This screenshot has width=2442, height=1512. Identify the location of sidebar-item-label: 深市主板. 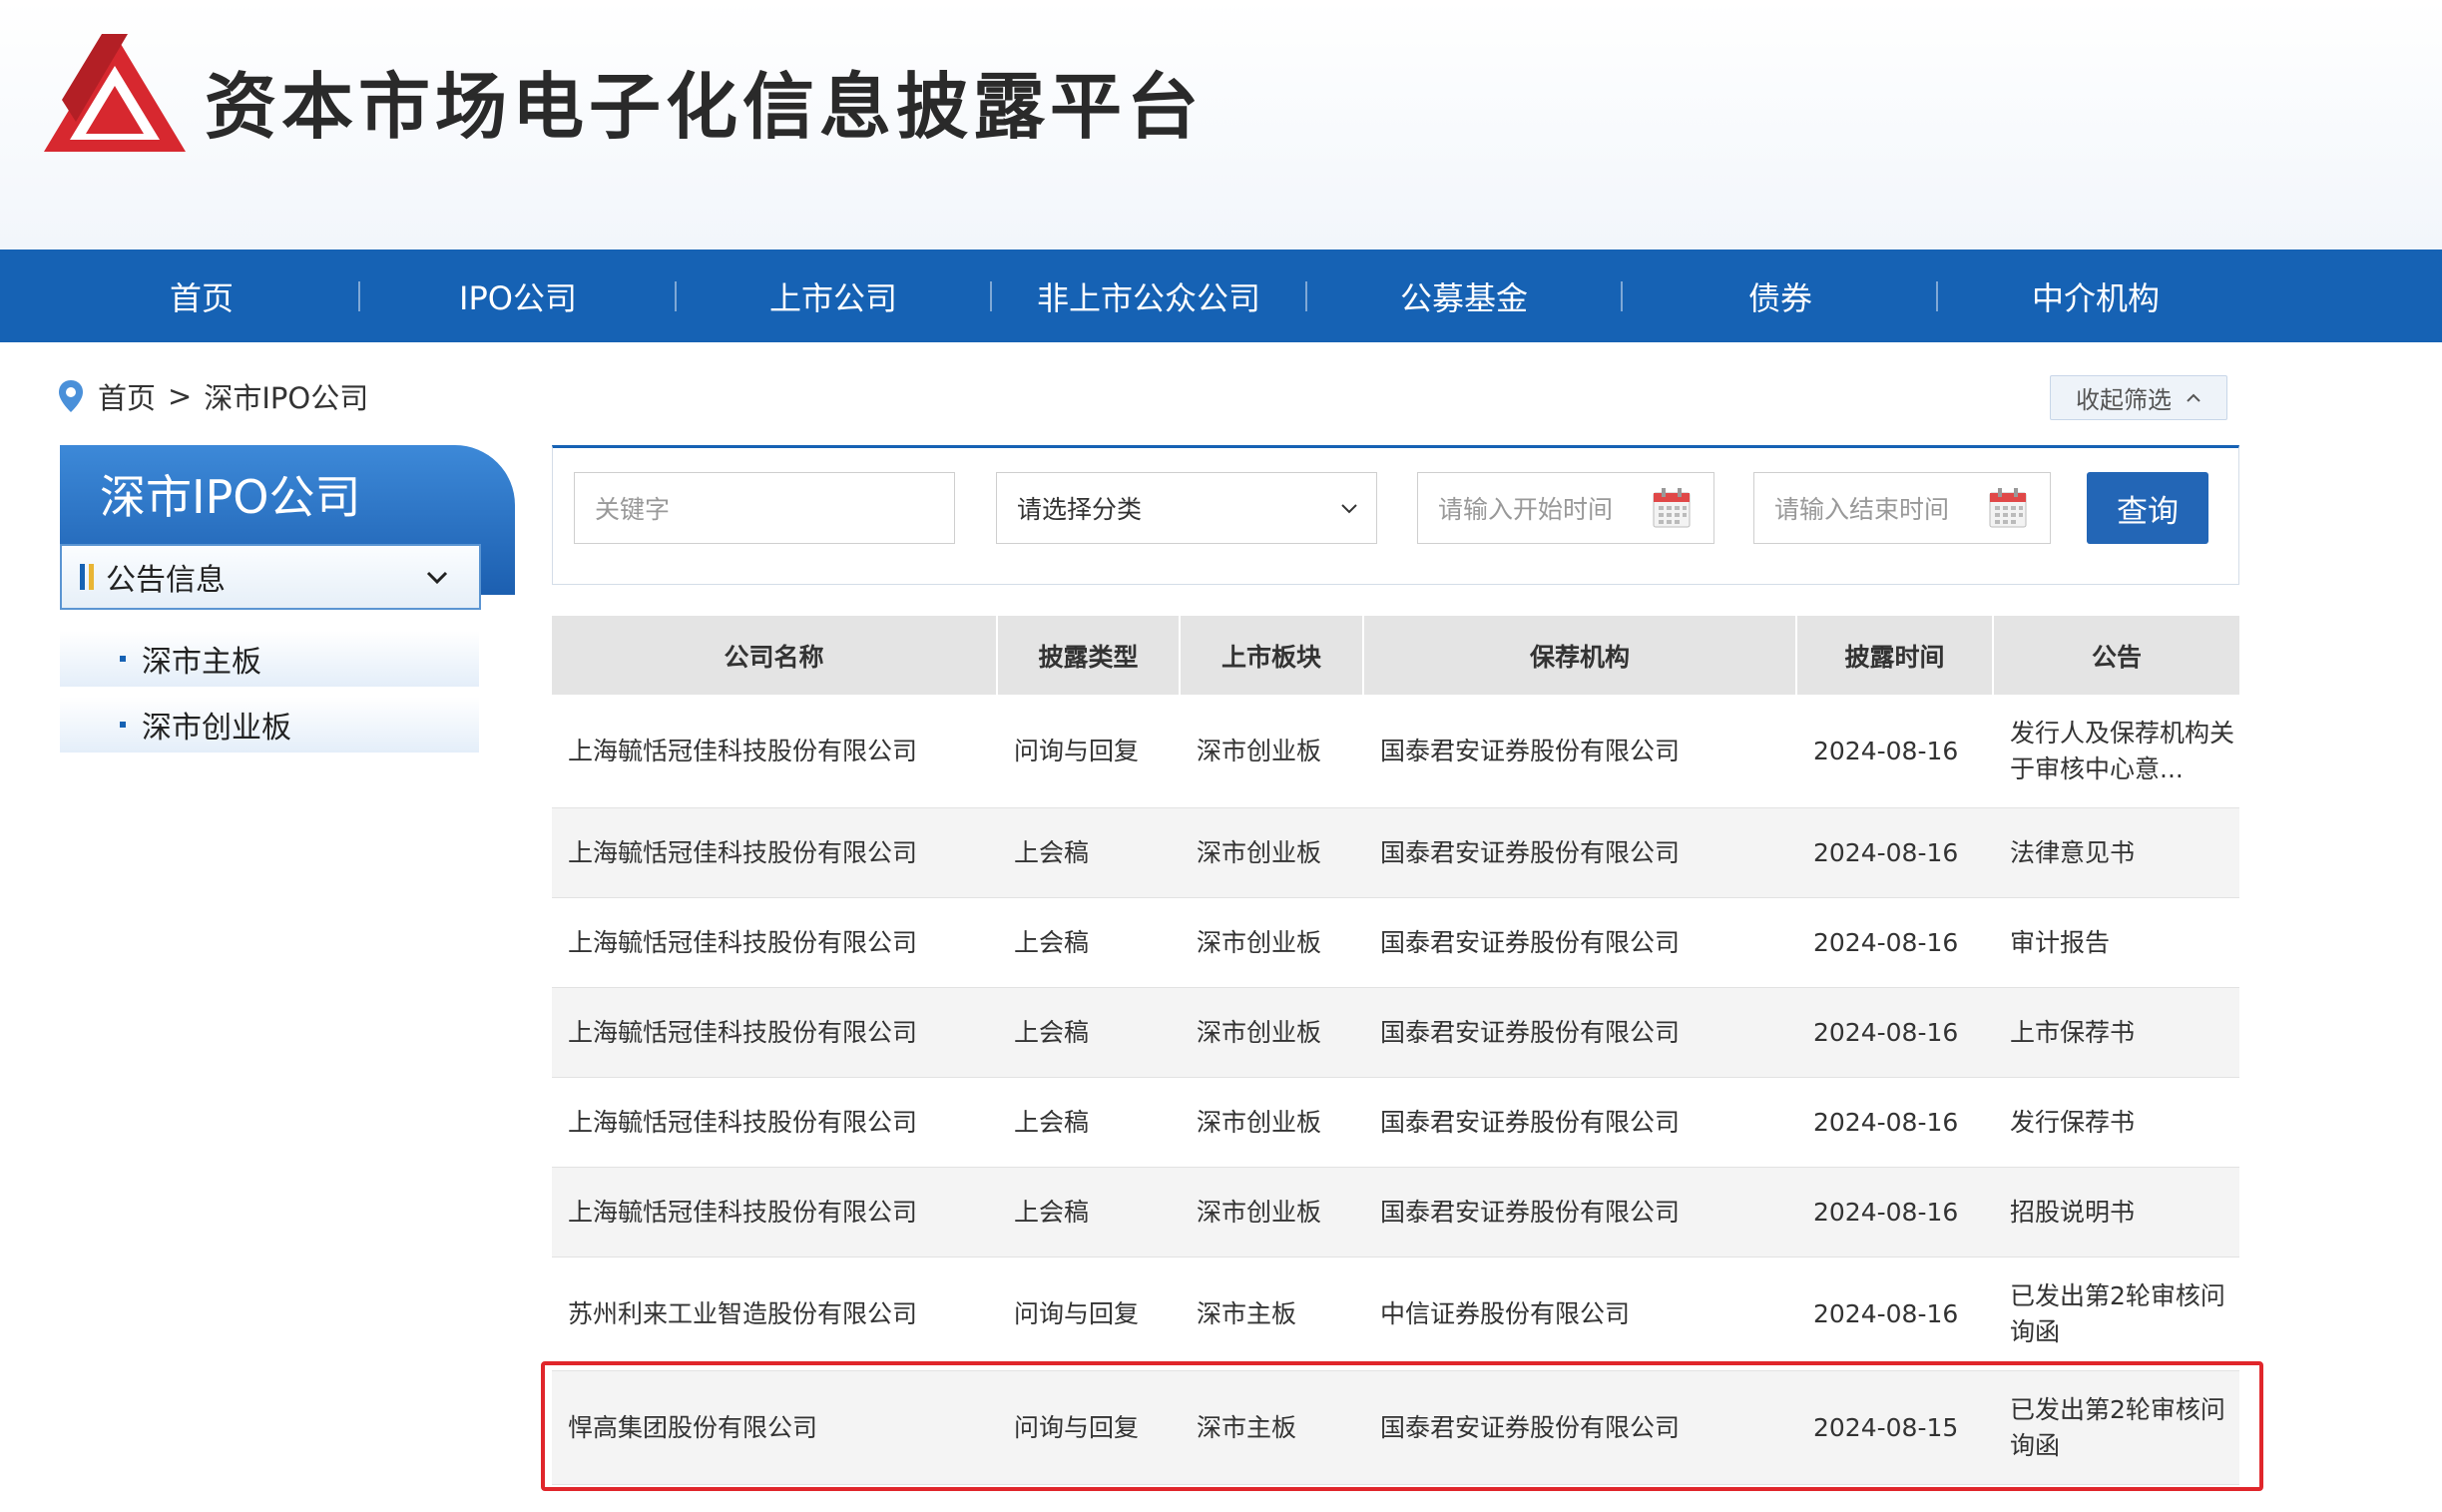
(202, 662).